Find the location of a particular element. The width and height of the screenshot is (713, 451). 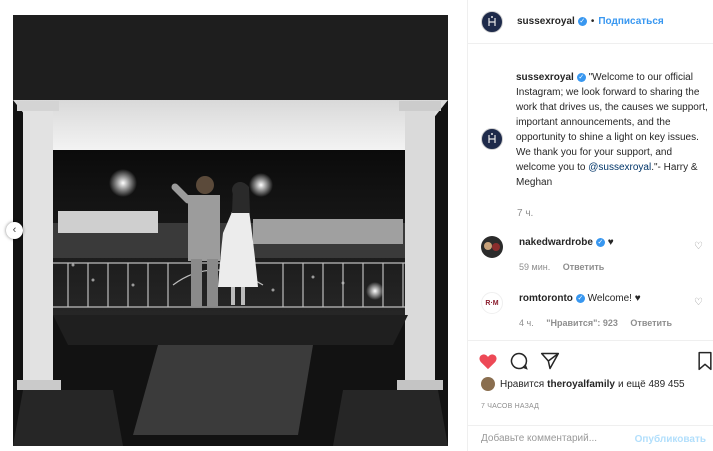

comment-meta: 59 мин. Ответить is located at coordinates (605, 267).